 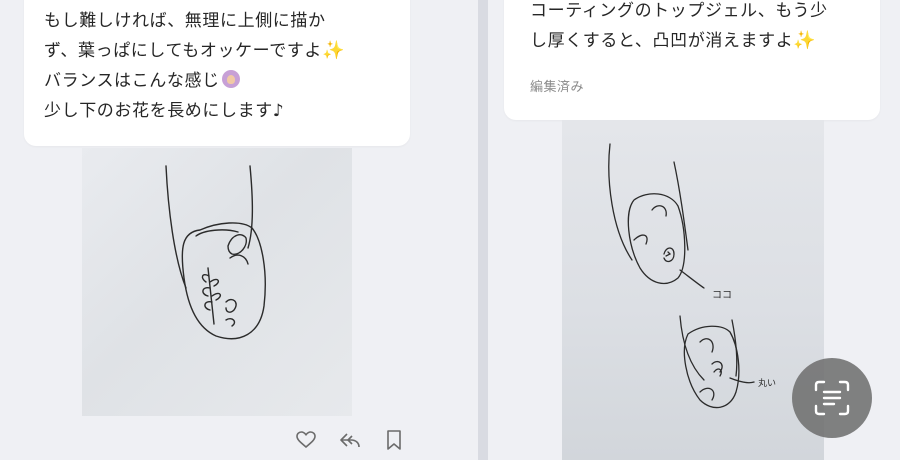 I want to click on message-actions, so click(x=350, y=440).